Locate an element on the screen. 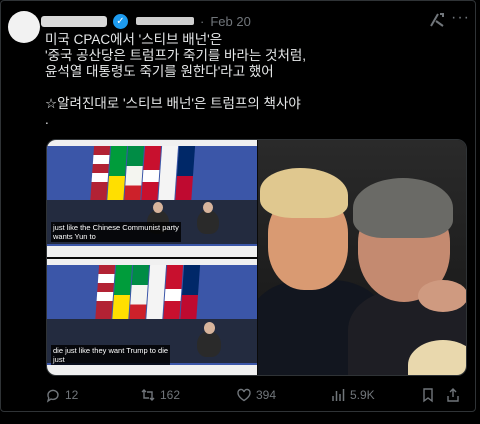 The height and width of the screenshot is (424, 480). share-icon is located at coordinates (453, 395).